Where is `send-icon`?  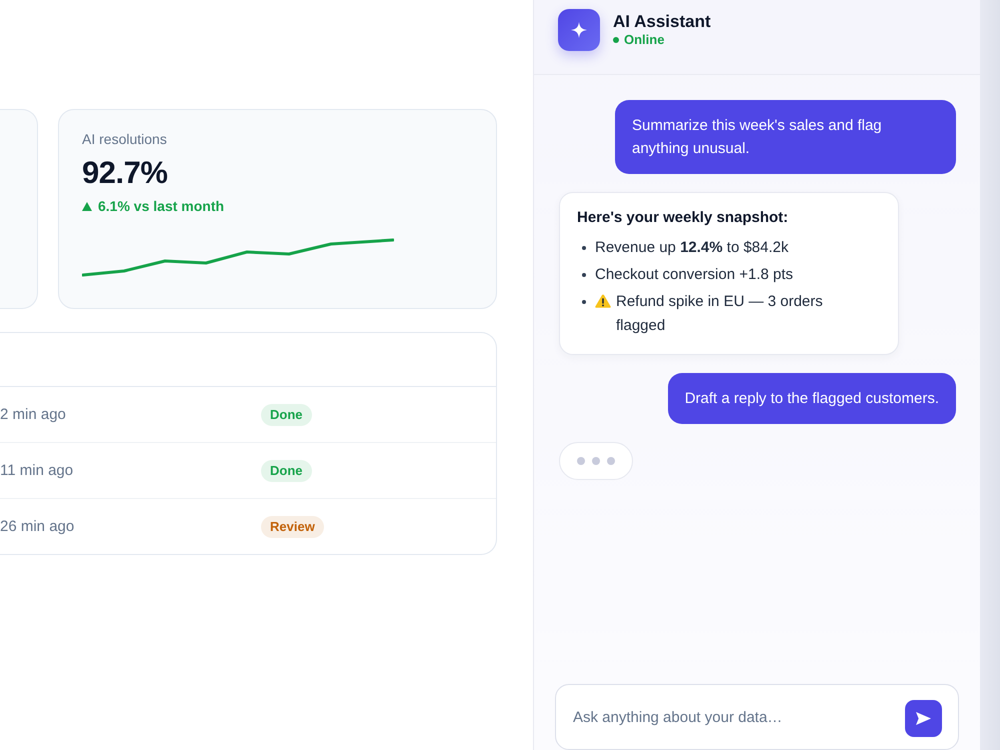 send-icon is located at coordinates (923, 718).